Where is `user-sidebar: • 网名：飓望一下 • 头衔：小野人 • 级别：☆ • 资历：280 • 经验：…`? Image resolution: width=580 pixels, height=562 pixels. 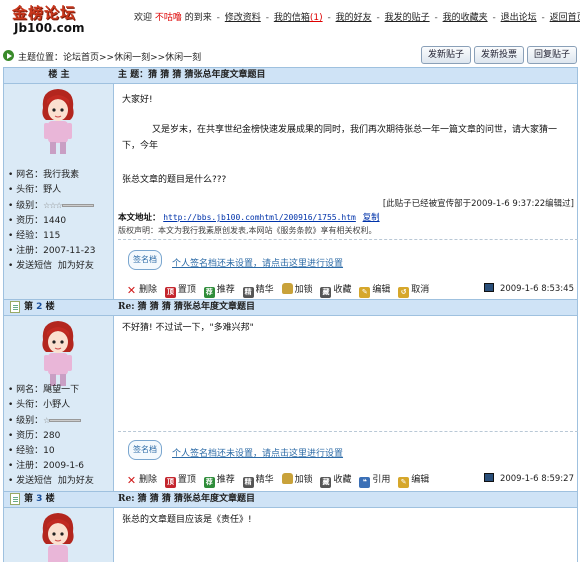 user-sidebar: • 网名：飓望一下 • 头衔：小野人 • 级别：☆ • 资历：280 • 经验：… is located at coordinates (59, 403).